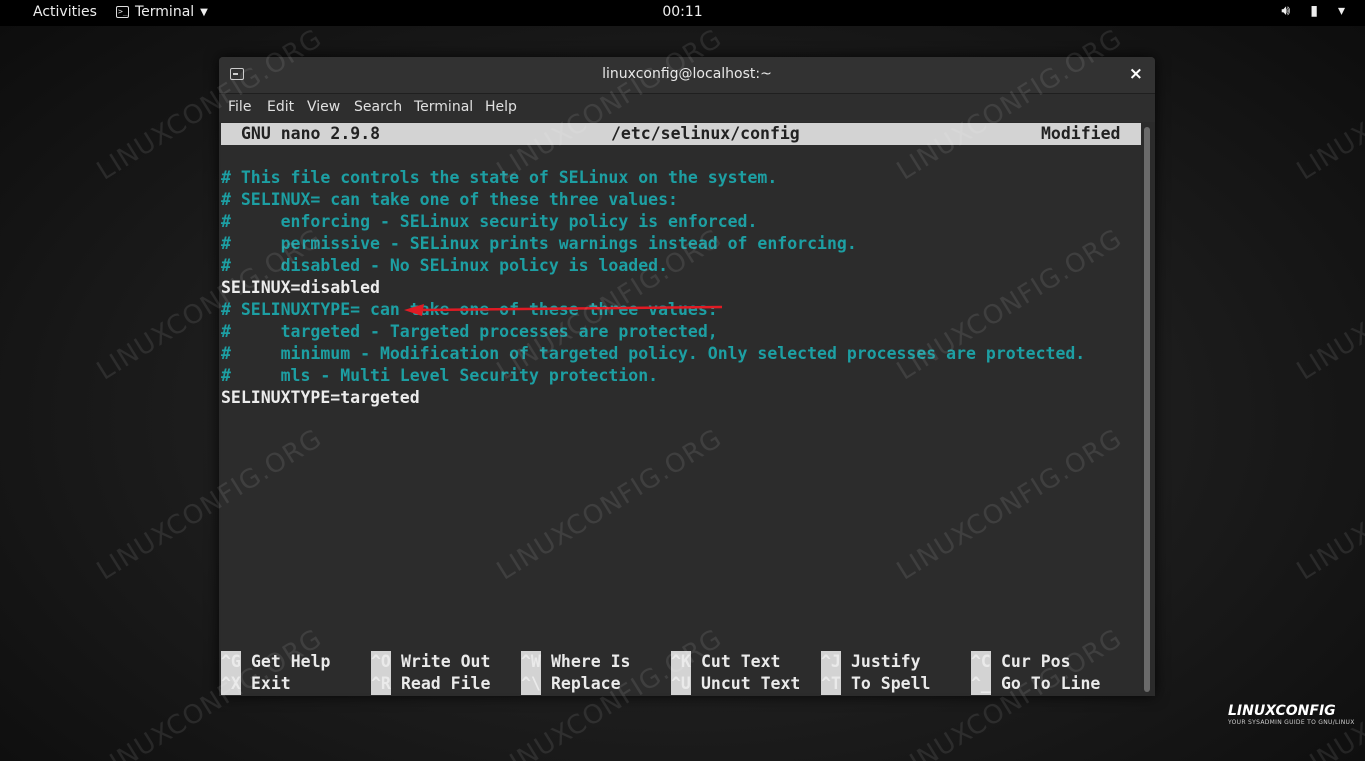  Describe the element at coordinates (446, 661) in the screenshot. I see `shortcut-label: Write Out` at that location.